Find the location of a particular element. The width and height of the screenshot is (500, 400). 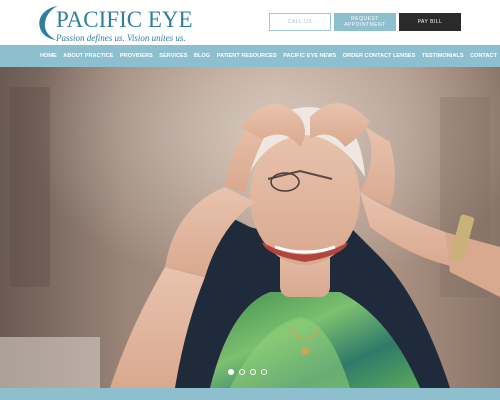

slider-dots is located at coordinates (250, 372).